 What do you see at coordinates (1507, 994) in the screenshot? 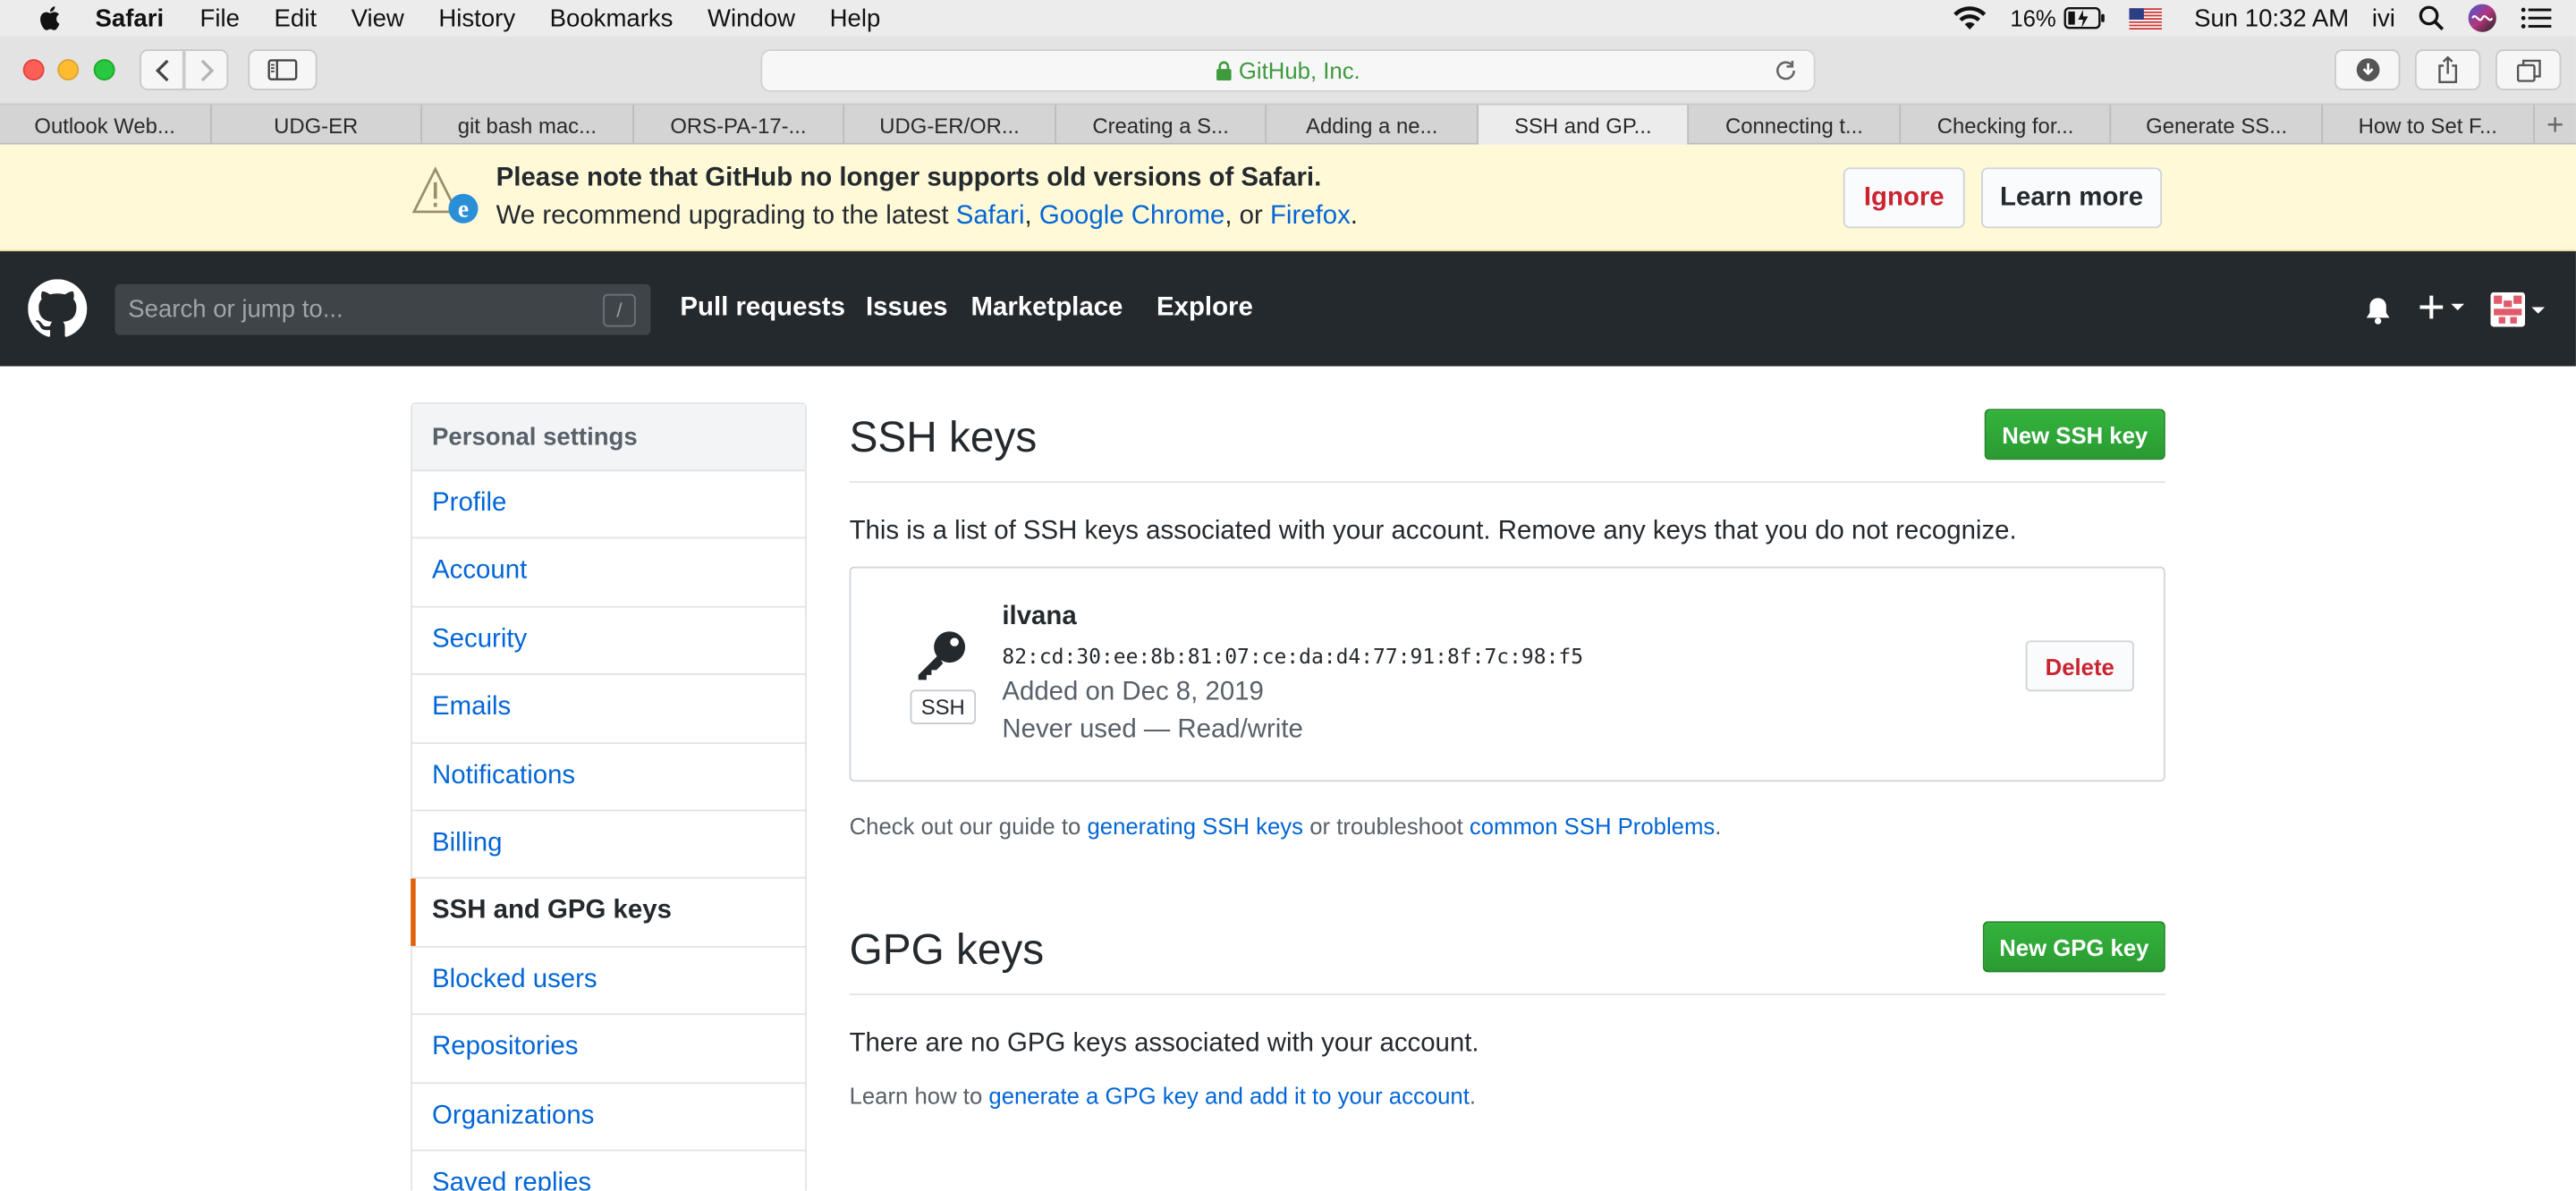
I see `divider` at bounding box center [1507, 994].